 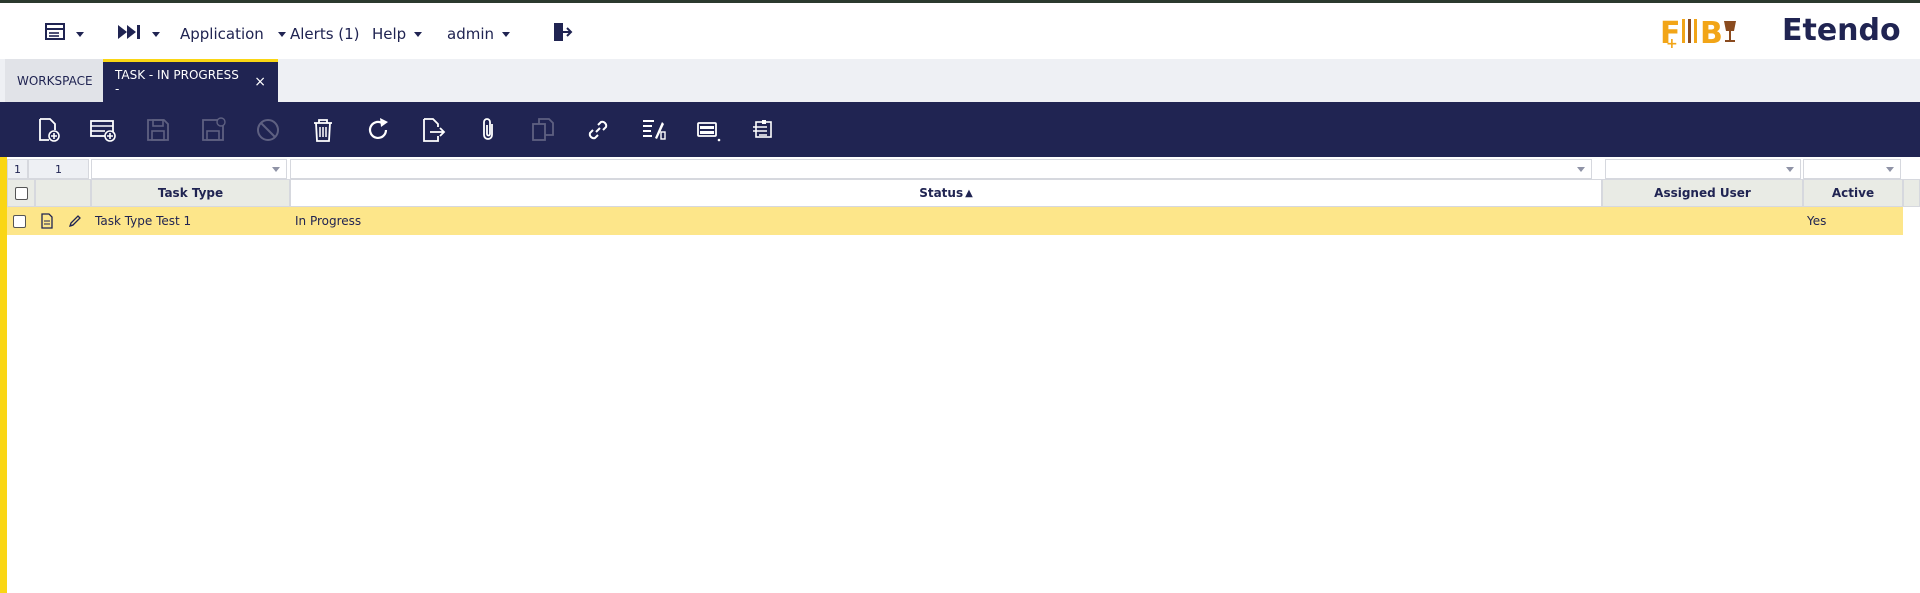 What do you see at coordinates (177, 82) in the screenshot?
I see `tab-task-label: TASK - IN PROGRESS -` at bounding box center [177, 82].